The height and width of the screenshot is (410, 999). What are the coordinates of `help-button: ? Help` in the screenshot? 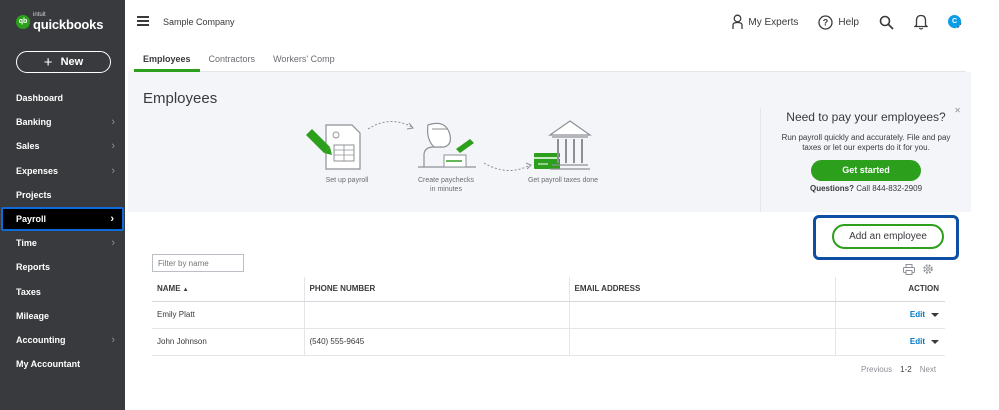 It's located at (838, 22).